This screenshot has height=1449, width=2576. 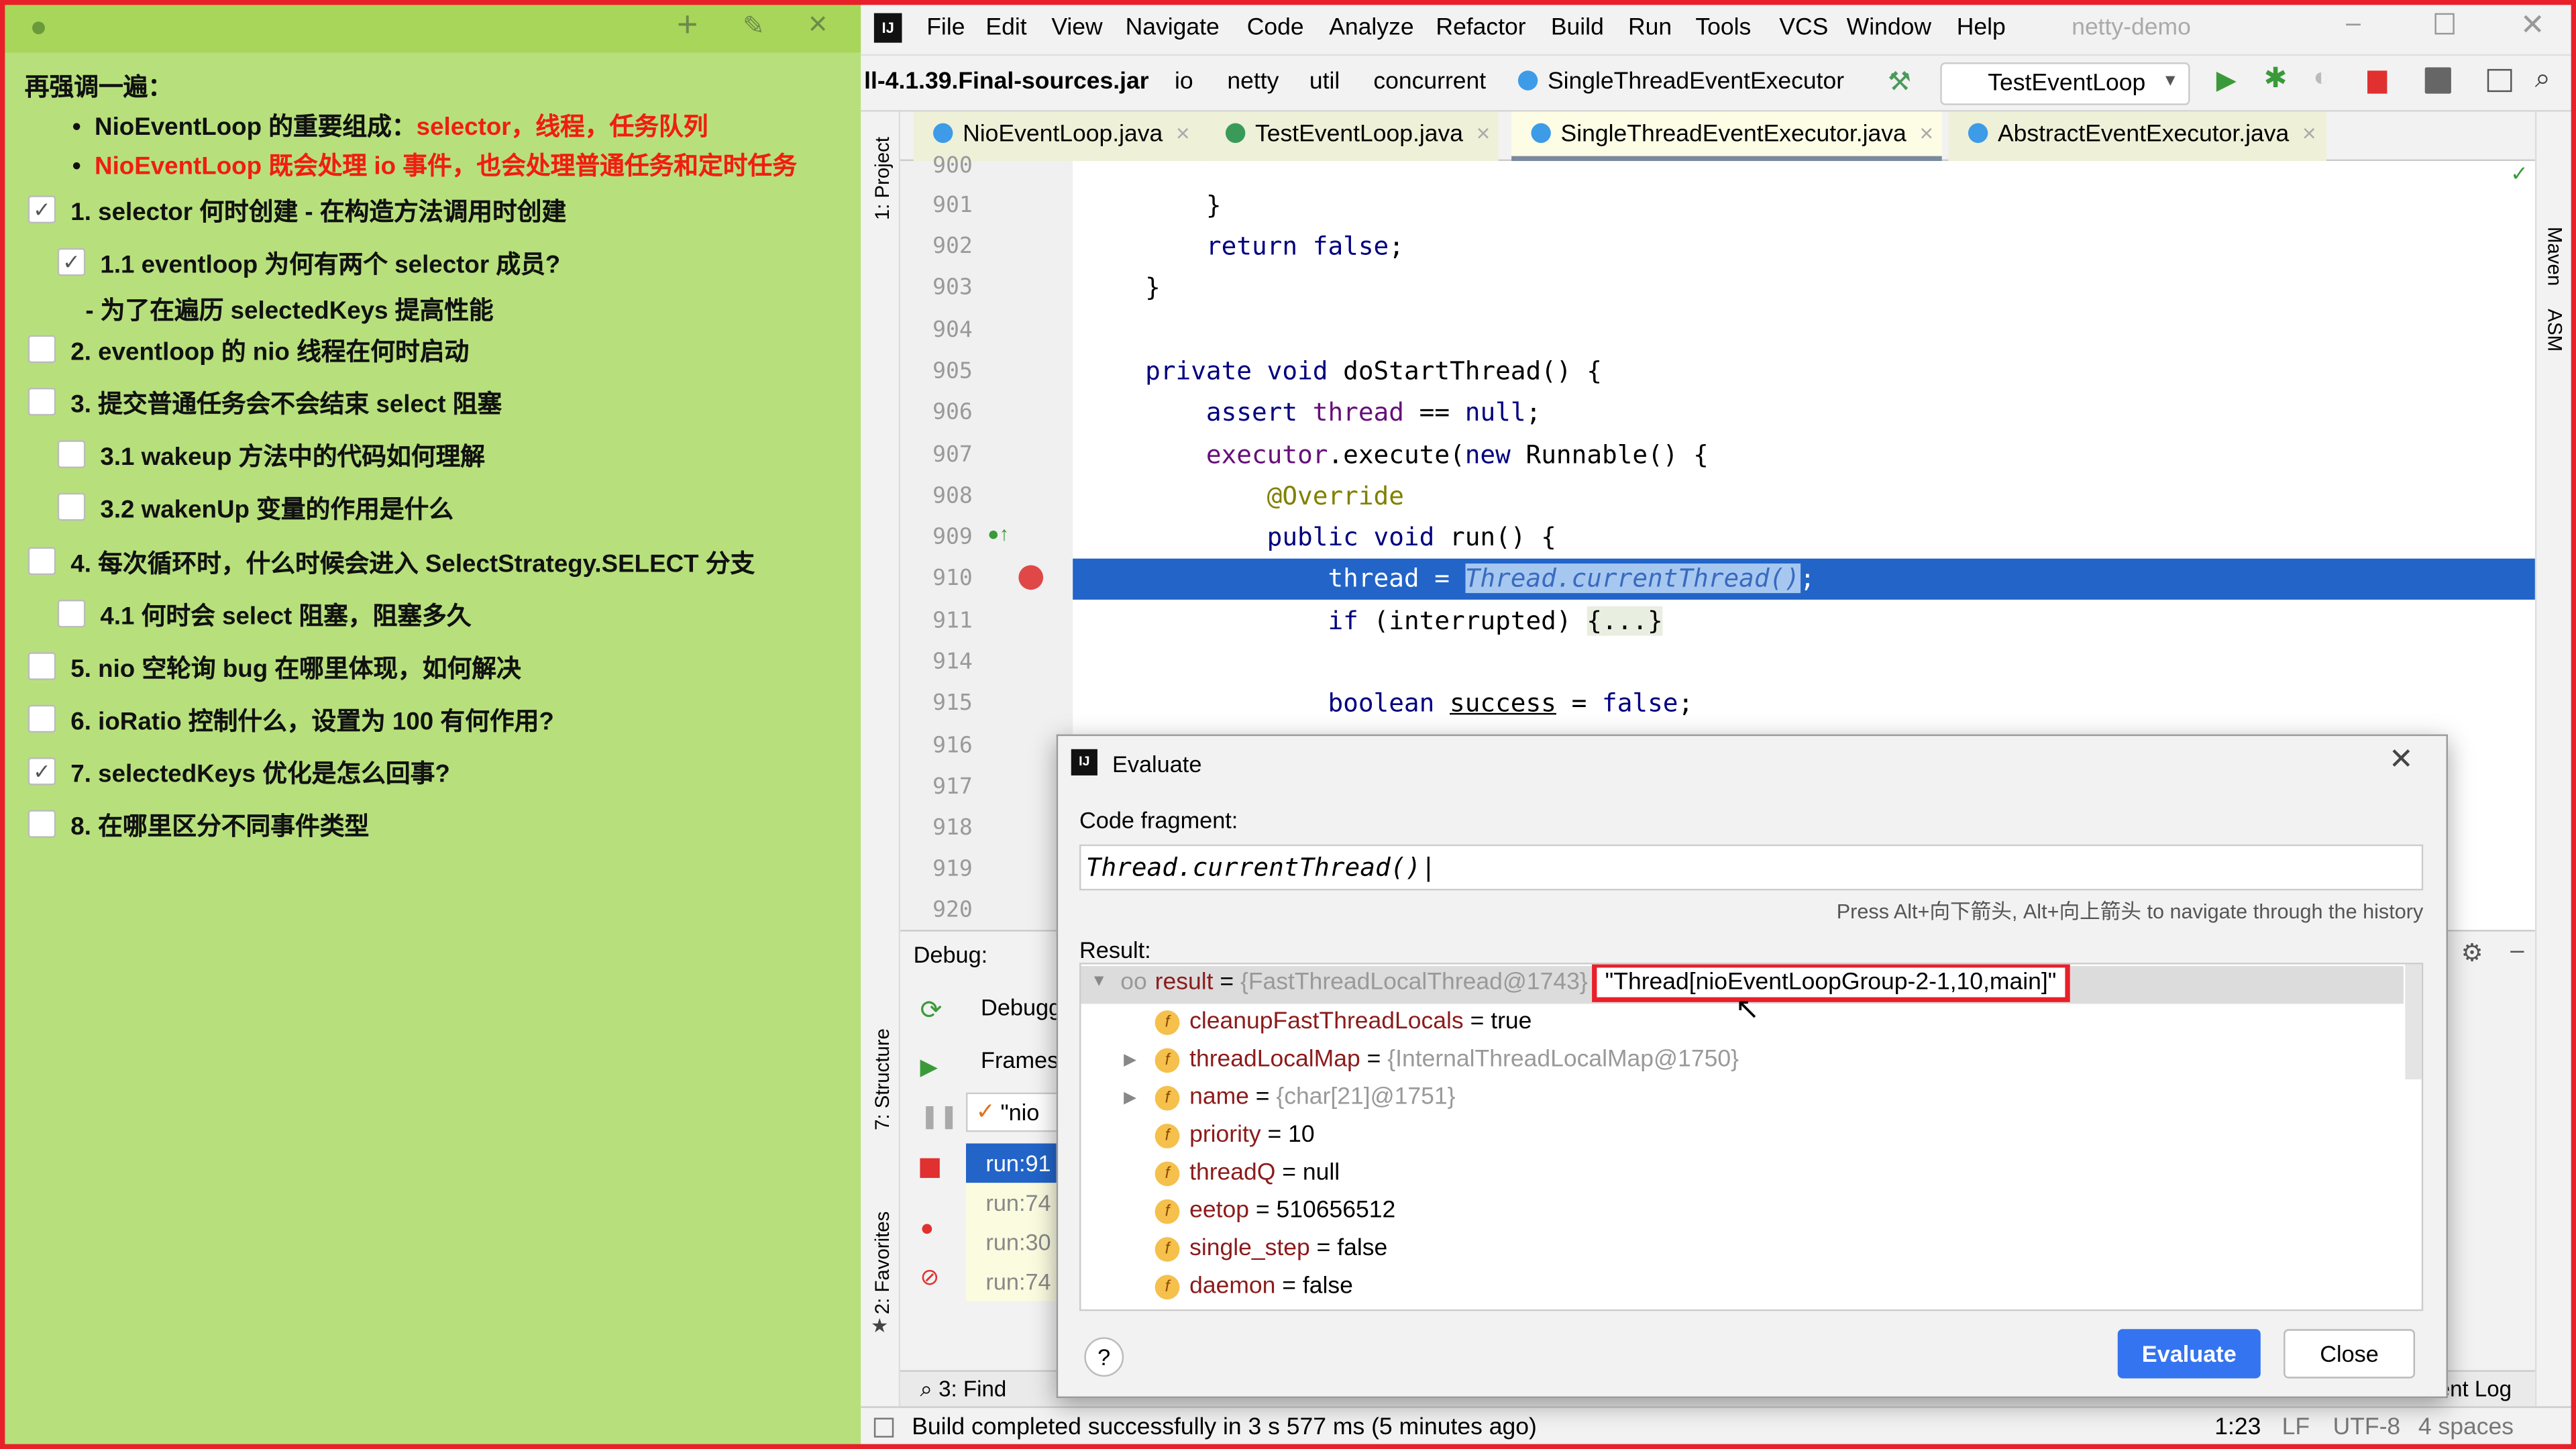 What do you see at coordinates (882, 178) in the screenshot?
I see `tool-project: 1: Project` at bounding box center [882, 178].